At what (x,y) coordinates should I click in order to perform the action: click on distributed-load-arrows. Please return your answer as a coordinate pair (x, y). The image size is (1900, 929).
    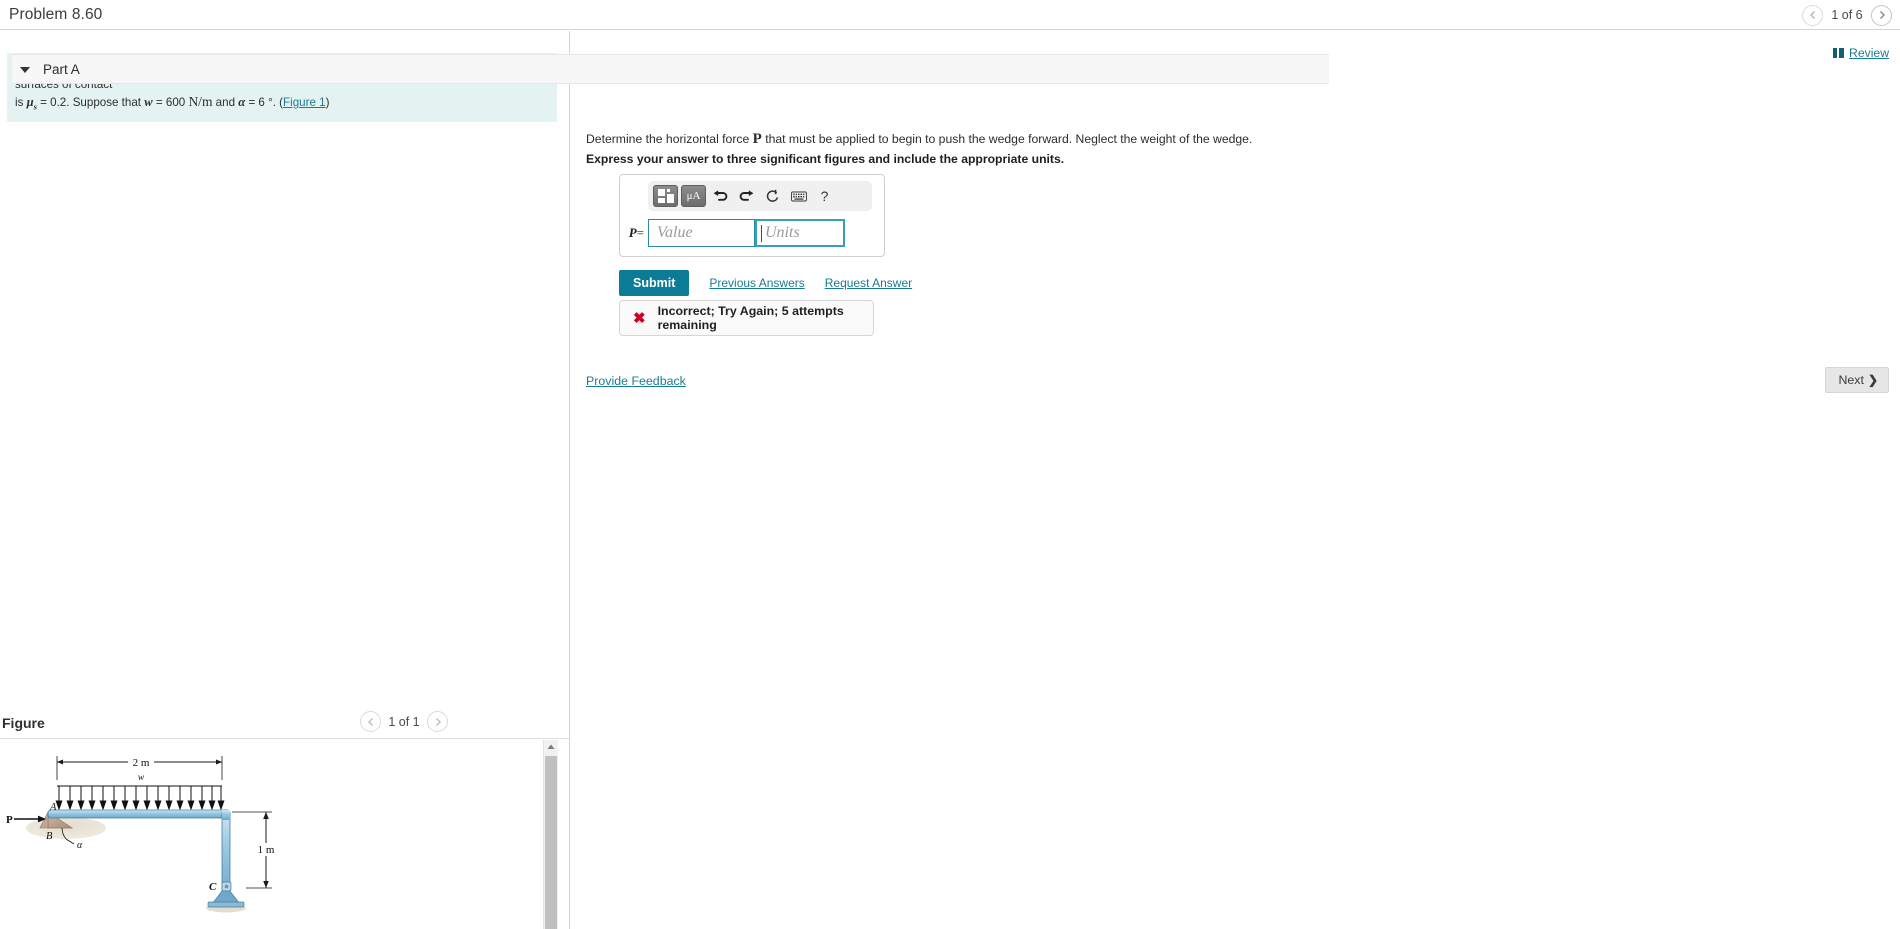
    Looking at the image, I should click on (140, 798).